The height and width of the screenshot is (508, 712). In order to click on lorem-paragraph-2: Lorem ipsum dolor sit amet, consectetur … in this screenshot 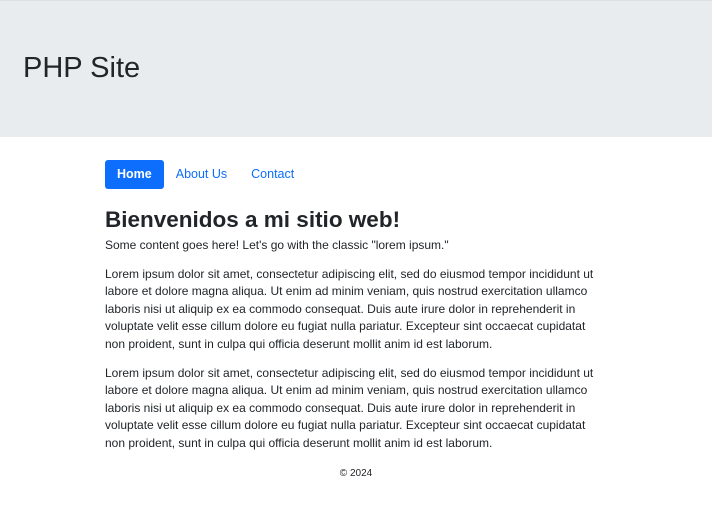, I will do `click(349, 408)`.